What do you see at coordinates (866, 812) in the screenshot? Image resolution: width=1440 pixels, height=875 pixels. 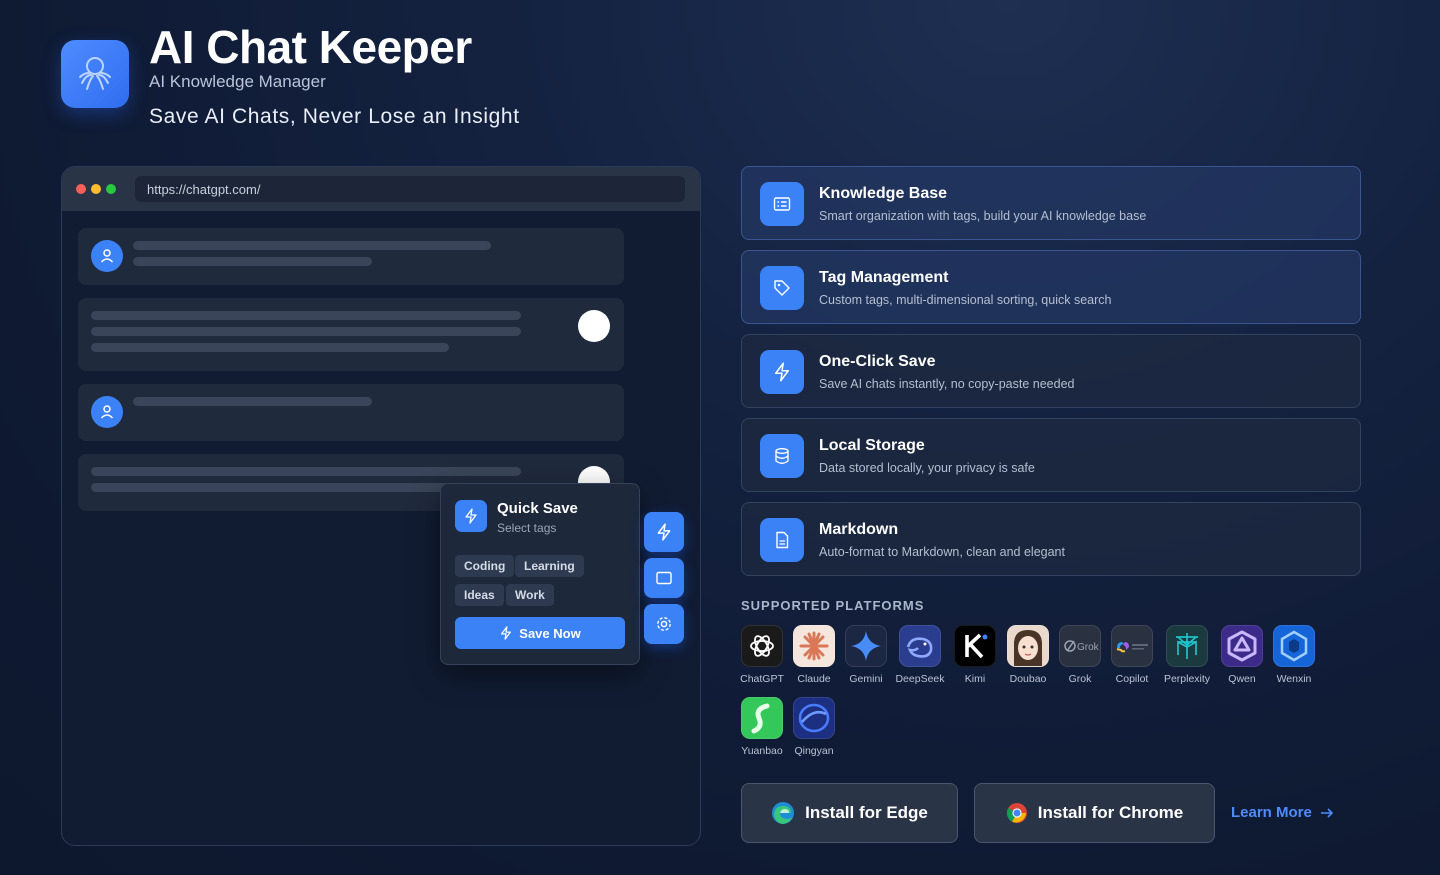 I see `install-edge-label: Install for Edge` at bounding box center [866, 812].